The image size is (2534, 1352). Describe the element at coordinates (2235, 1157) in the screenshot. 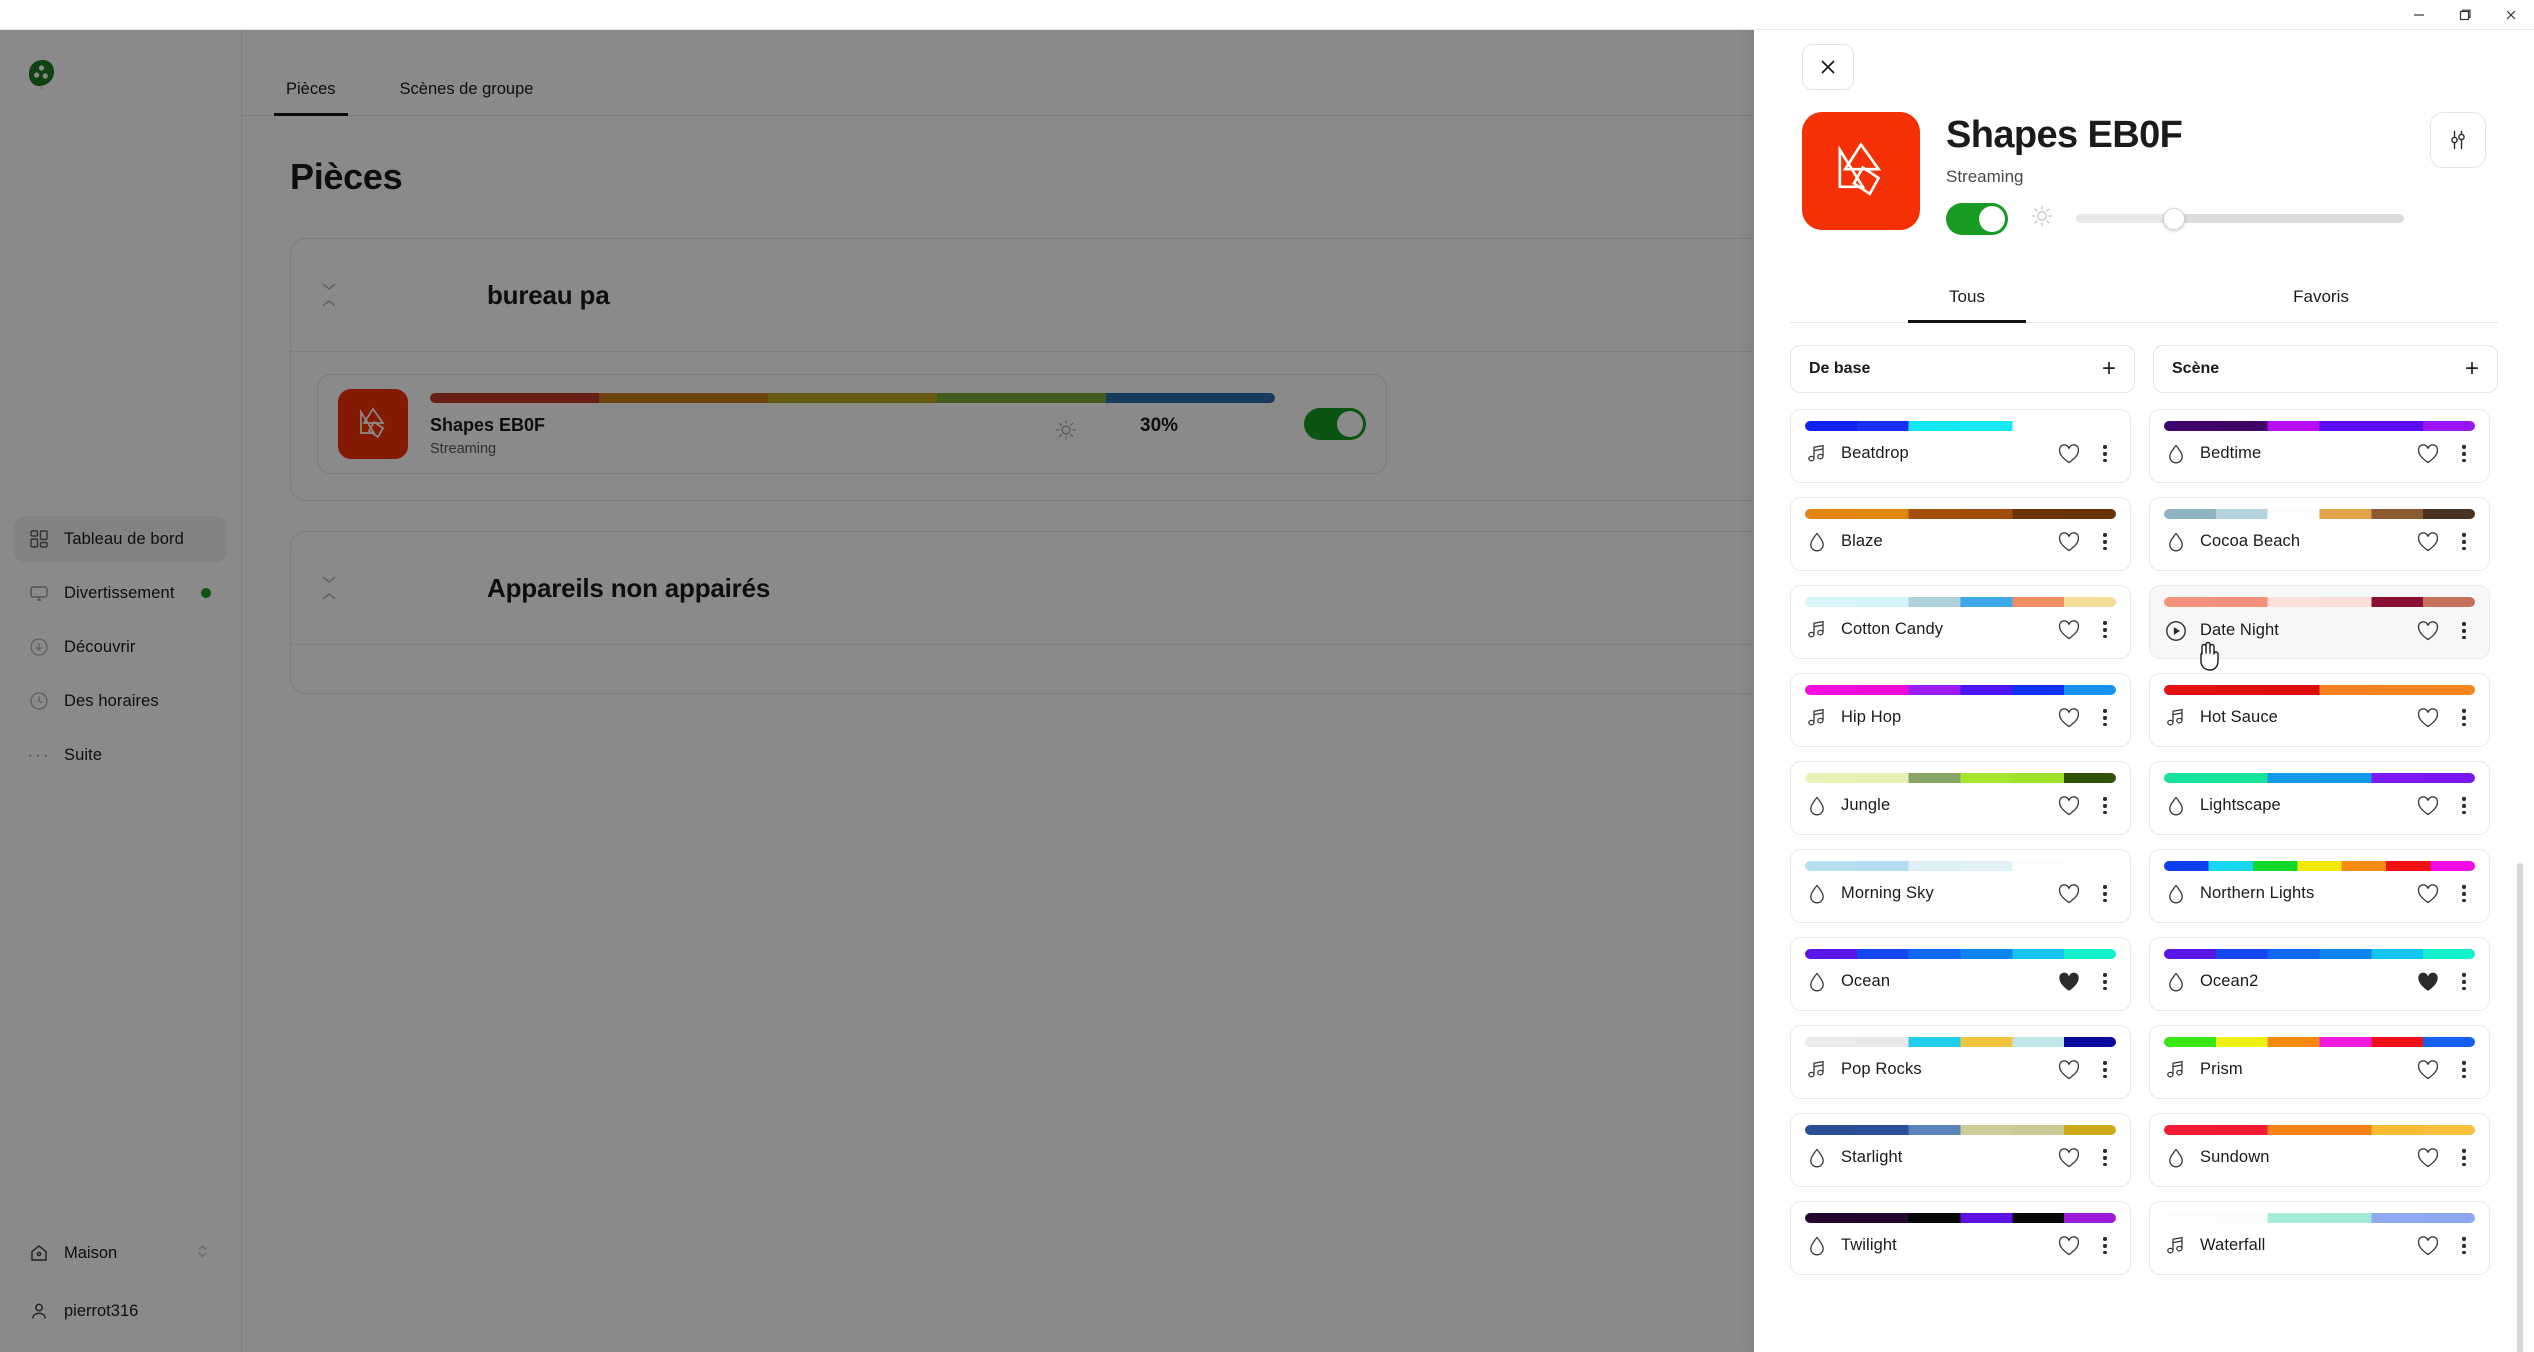

I see `scene-name: Sundown` at that location.